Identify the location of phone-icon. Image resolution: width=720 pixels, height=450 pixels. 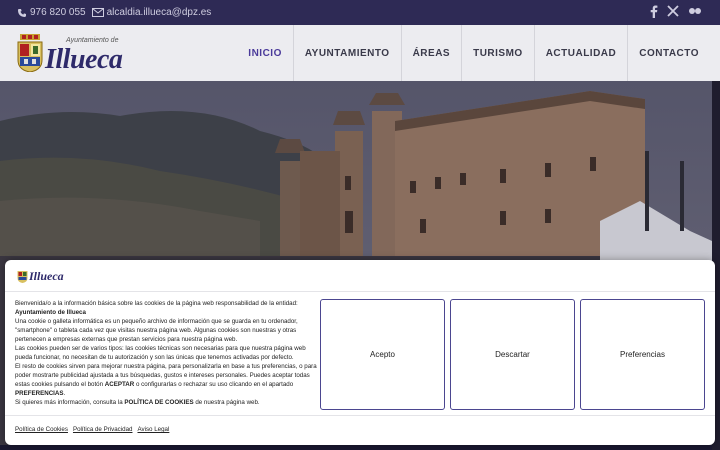
(22, 13).